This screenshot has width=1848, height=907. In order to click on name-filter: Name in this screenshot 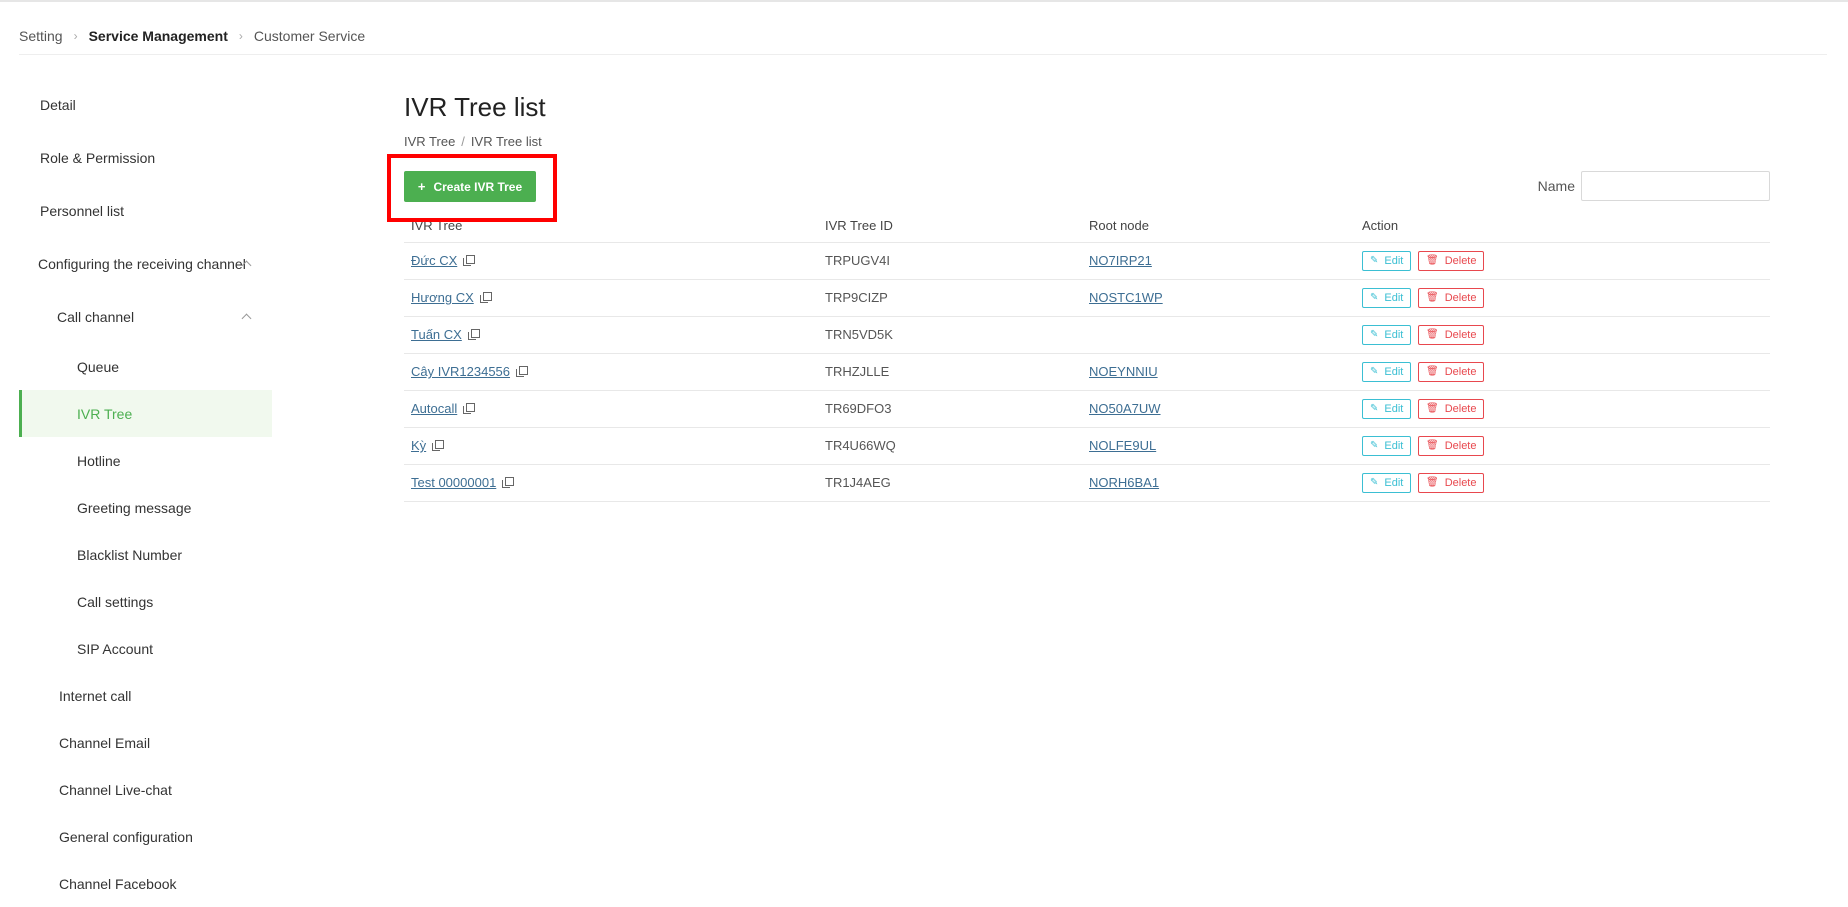, I will do `click(1654, 186)`.